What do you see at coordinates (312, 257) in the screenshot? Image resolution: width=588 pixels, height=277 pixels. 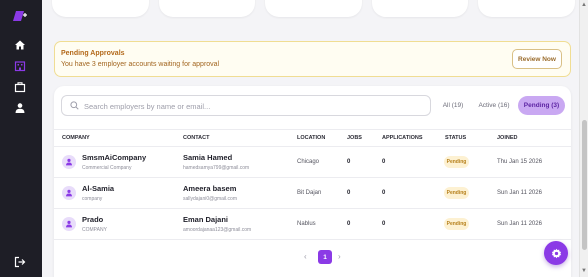 I see `pagination: ‹ 1 ›` at bounding box center [312, 257].